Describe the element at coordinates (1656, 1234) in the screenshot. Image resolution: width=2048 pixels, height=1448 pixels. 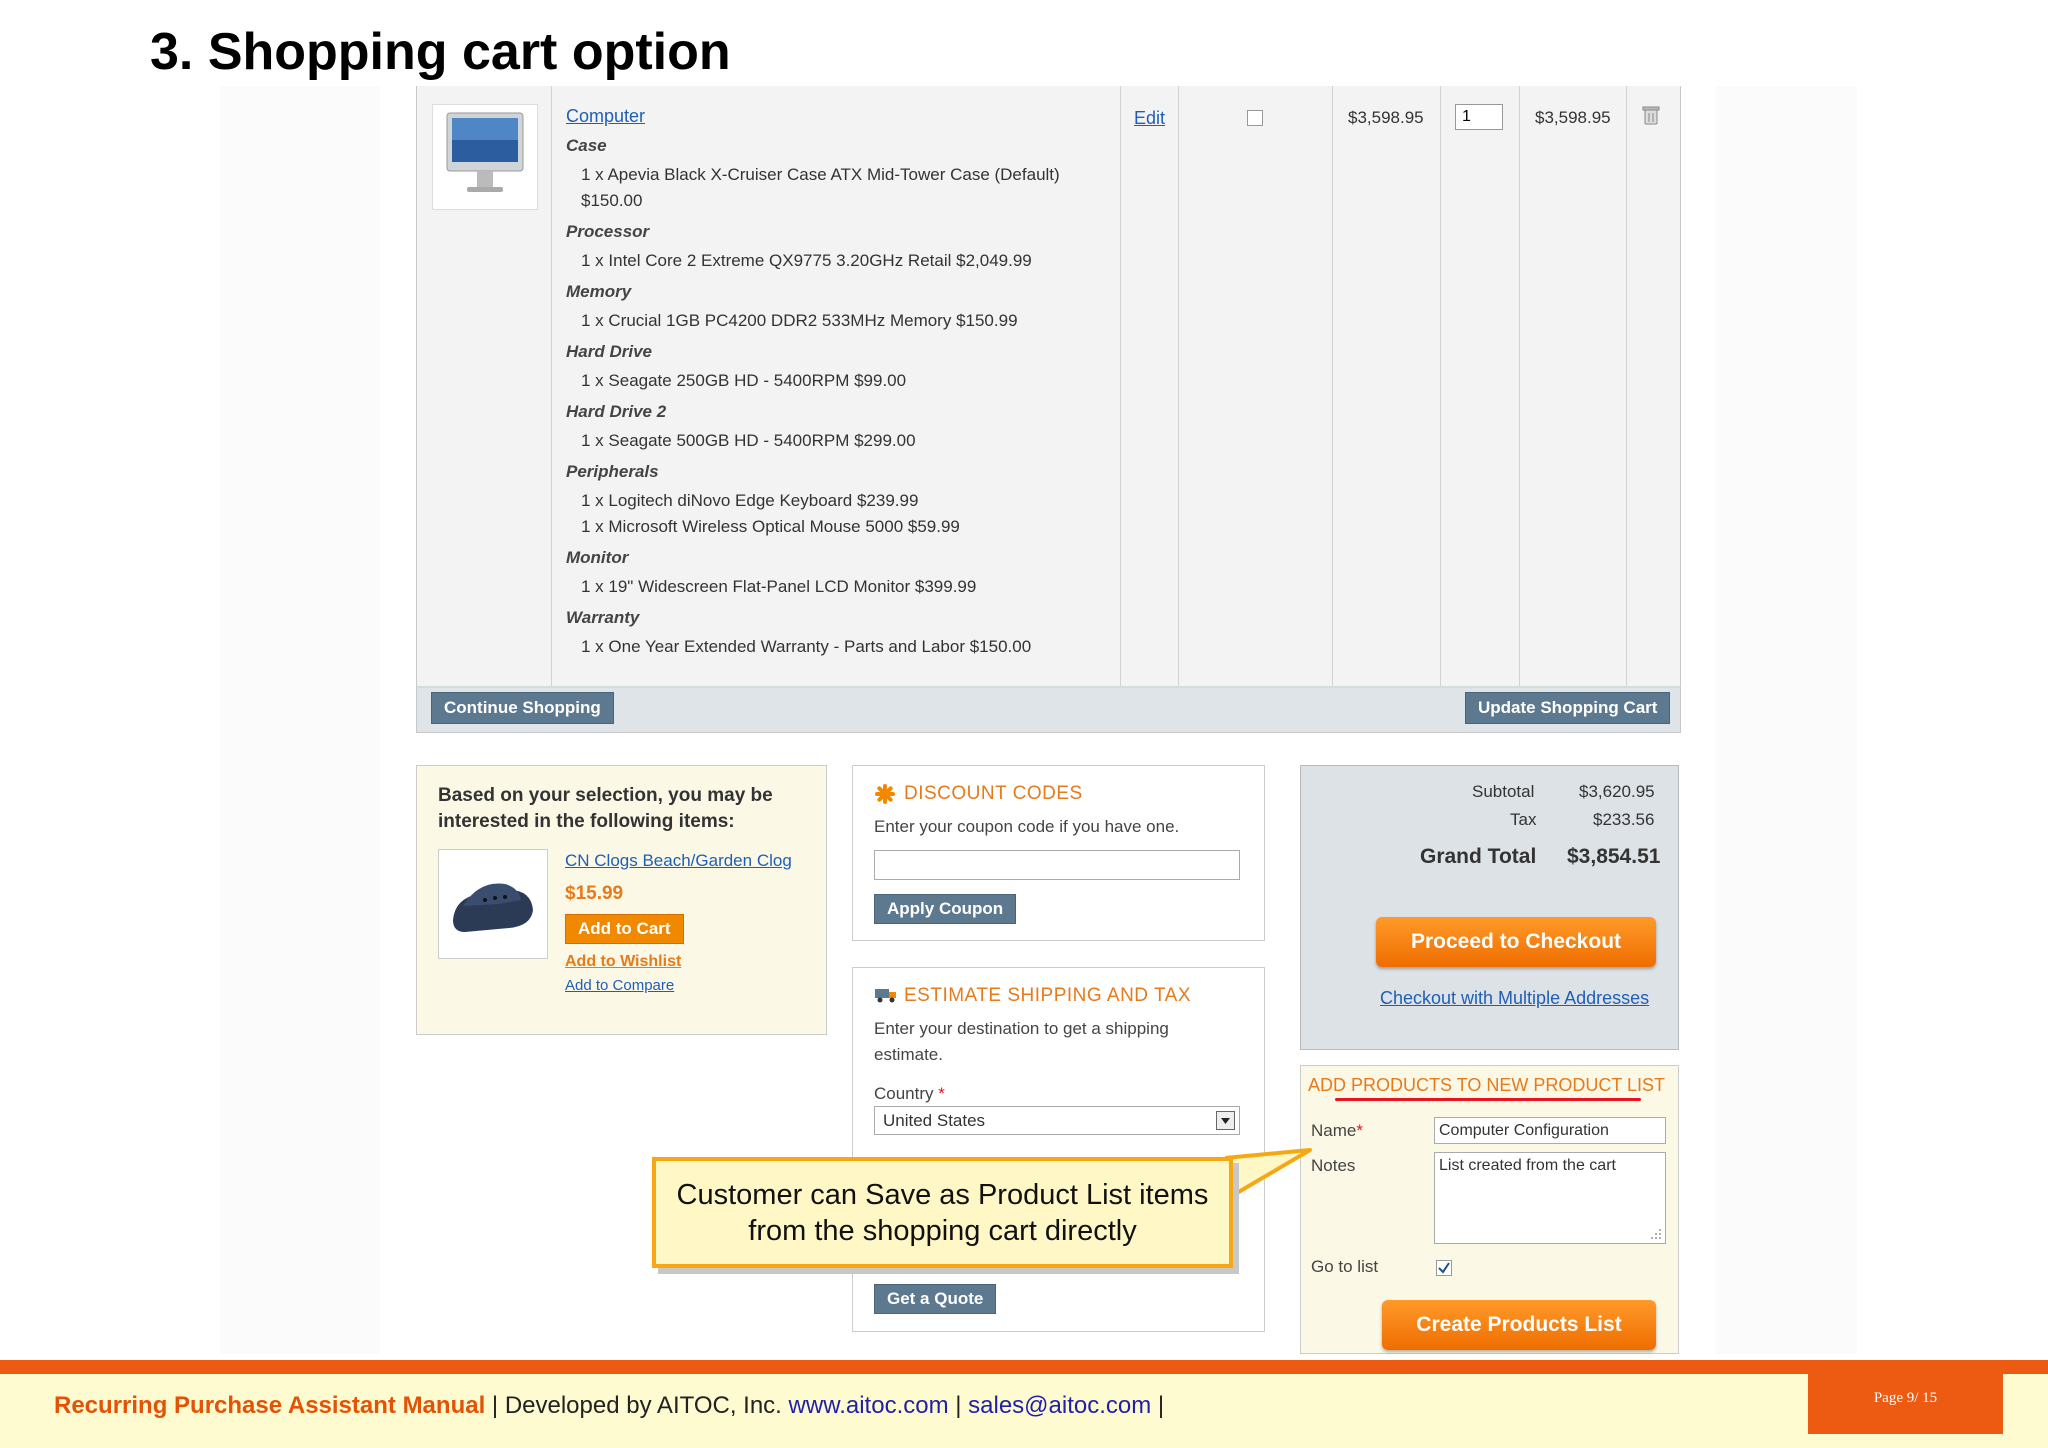
I see `resize-handle-icon` at that location.